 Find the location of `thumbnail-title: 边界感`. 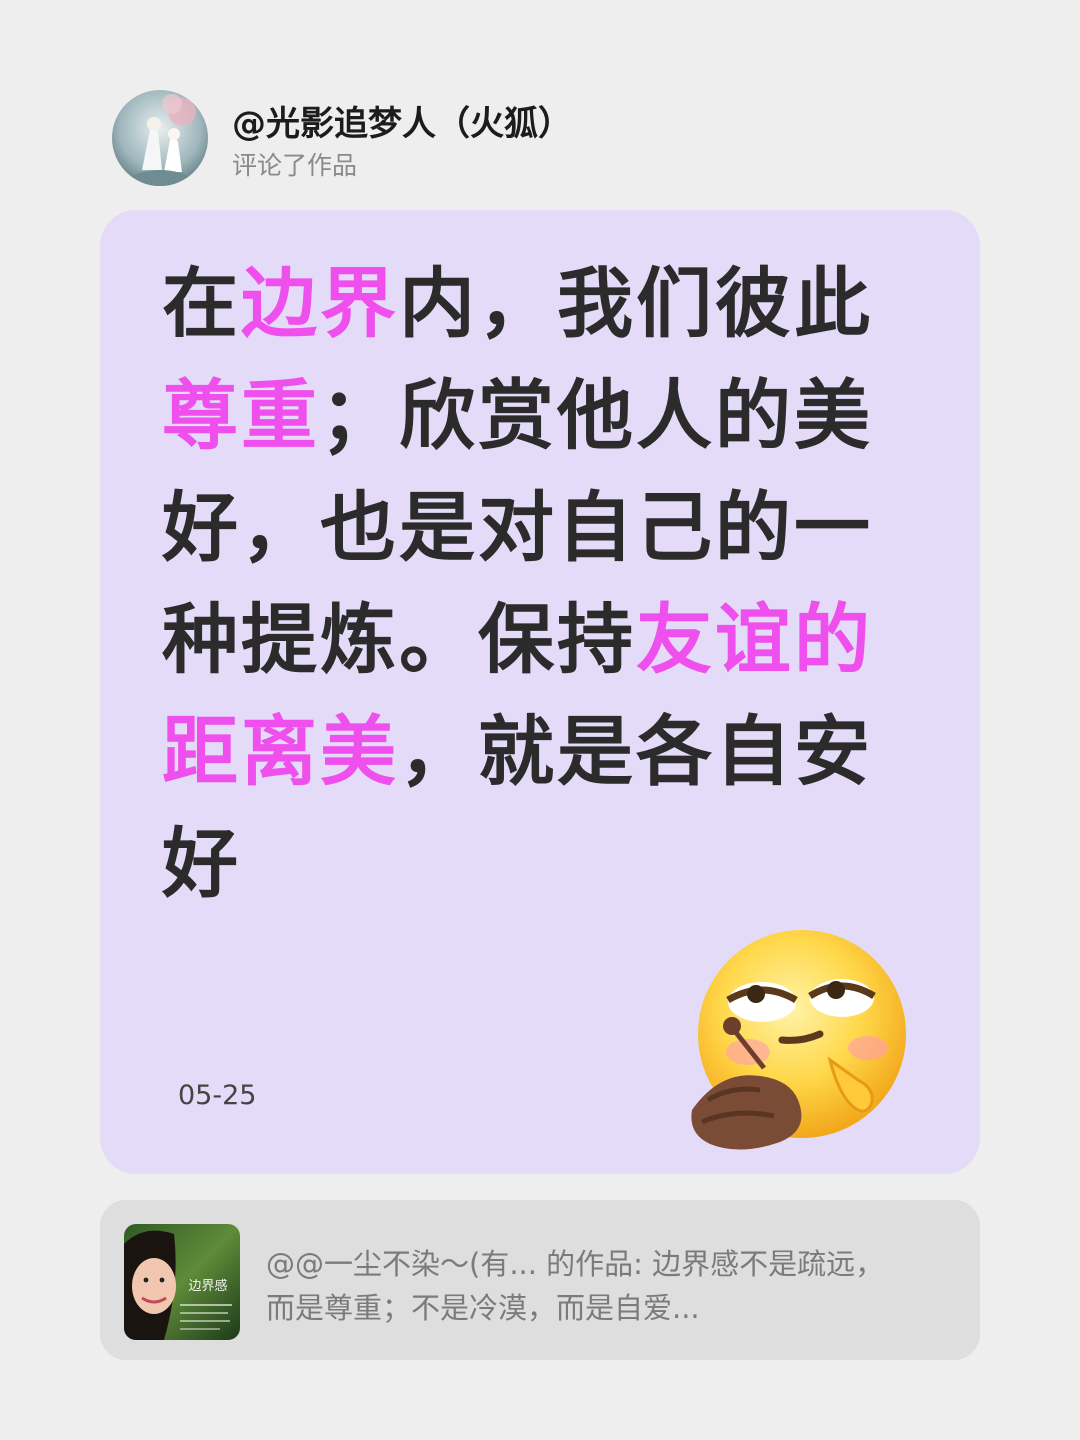

thumbnail-title: 边界感 is located at coordinates (207, 1286).